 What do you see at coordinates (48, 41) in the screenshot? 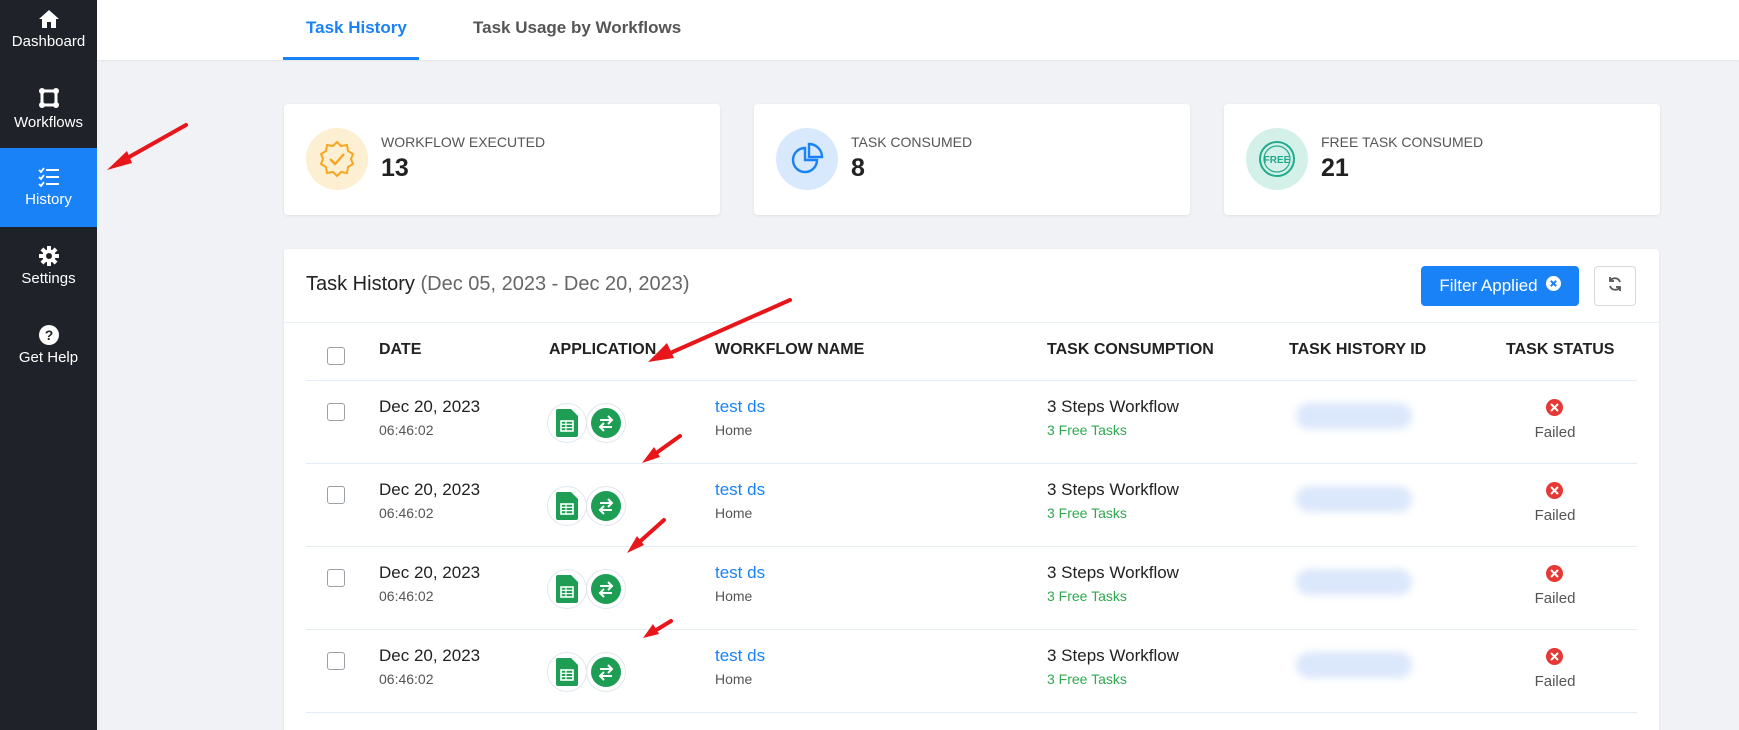
I see `sidebar-item-label: Dashboard` at bounding box center [48, 41].